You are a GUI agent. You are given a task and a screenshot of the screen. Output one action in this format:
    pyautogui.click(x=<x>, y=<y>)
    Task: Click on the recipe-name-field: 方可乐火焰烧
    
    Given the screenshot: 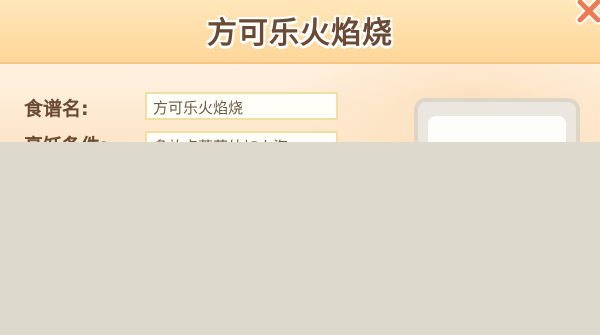 What is the action you would take?
    pyautogui.click(x=241, y=106)
    